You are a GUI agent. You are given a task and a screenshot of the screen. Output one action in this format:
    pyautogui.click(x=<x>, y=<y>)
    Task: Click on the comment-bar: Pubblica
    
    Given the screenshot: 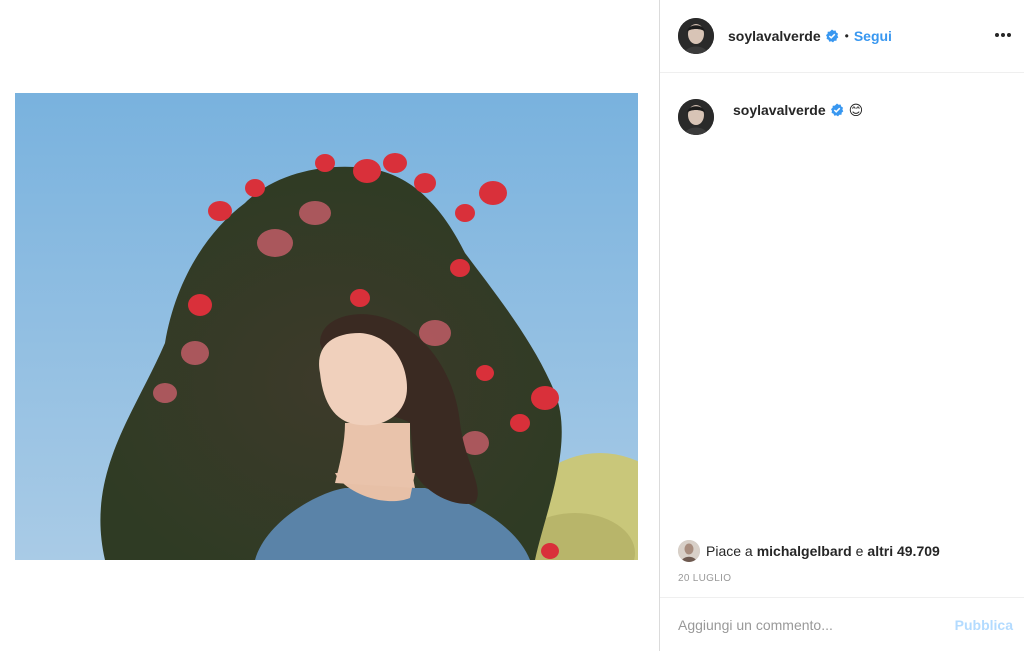 What is the action you would take?
    pyautogui.click(x=842, y=624)
    